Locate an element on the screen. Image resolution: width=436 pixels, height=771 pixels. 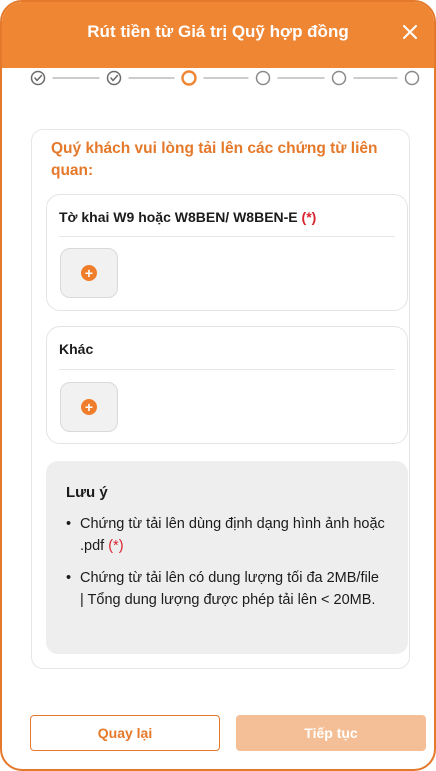
close-icon is located at coordinates (410, 32).